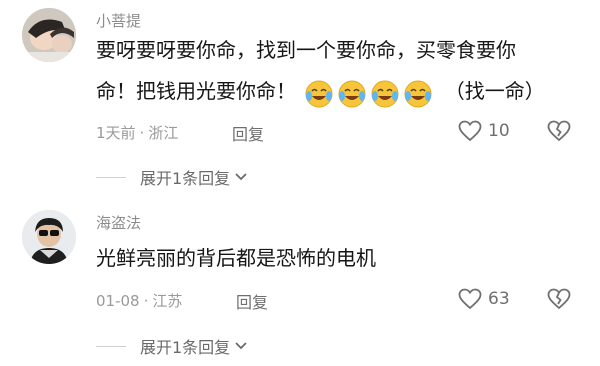  Describe the element at coordinates (196, 91) in the screenshot. I see `comment-text-line: 命！把钱用光要你命！` at that location.